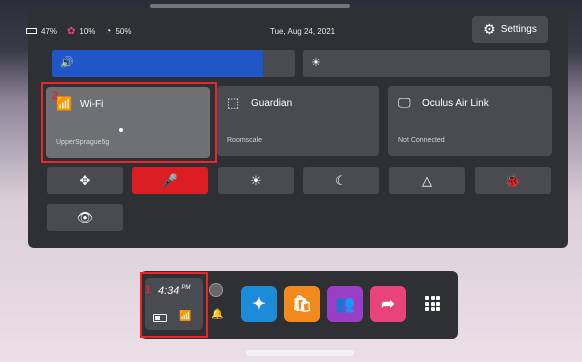 The image size is (582, 362). I want to click on volume-fill, so click(158, 63).